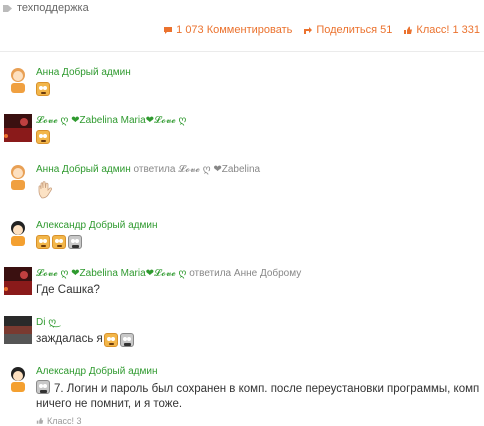 The height and width of the screenshot is (426, 484). I want to click on comment-text: заждалась я, so click(69, 339).